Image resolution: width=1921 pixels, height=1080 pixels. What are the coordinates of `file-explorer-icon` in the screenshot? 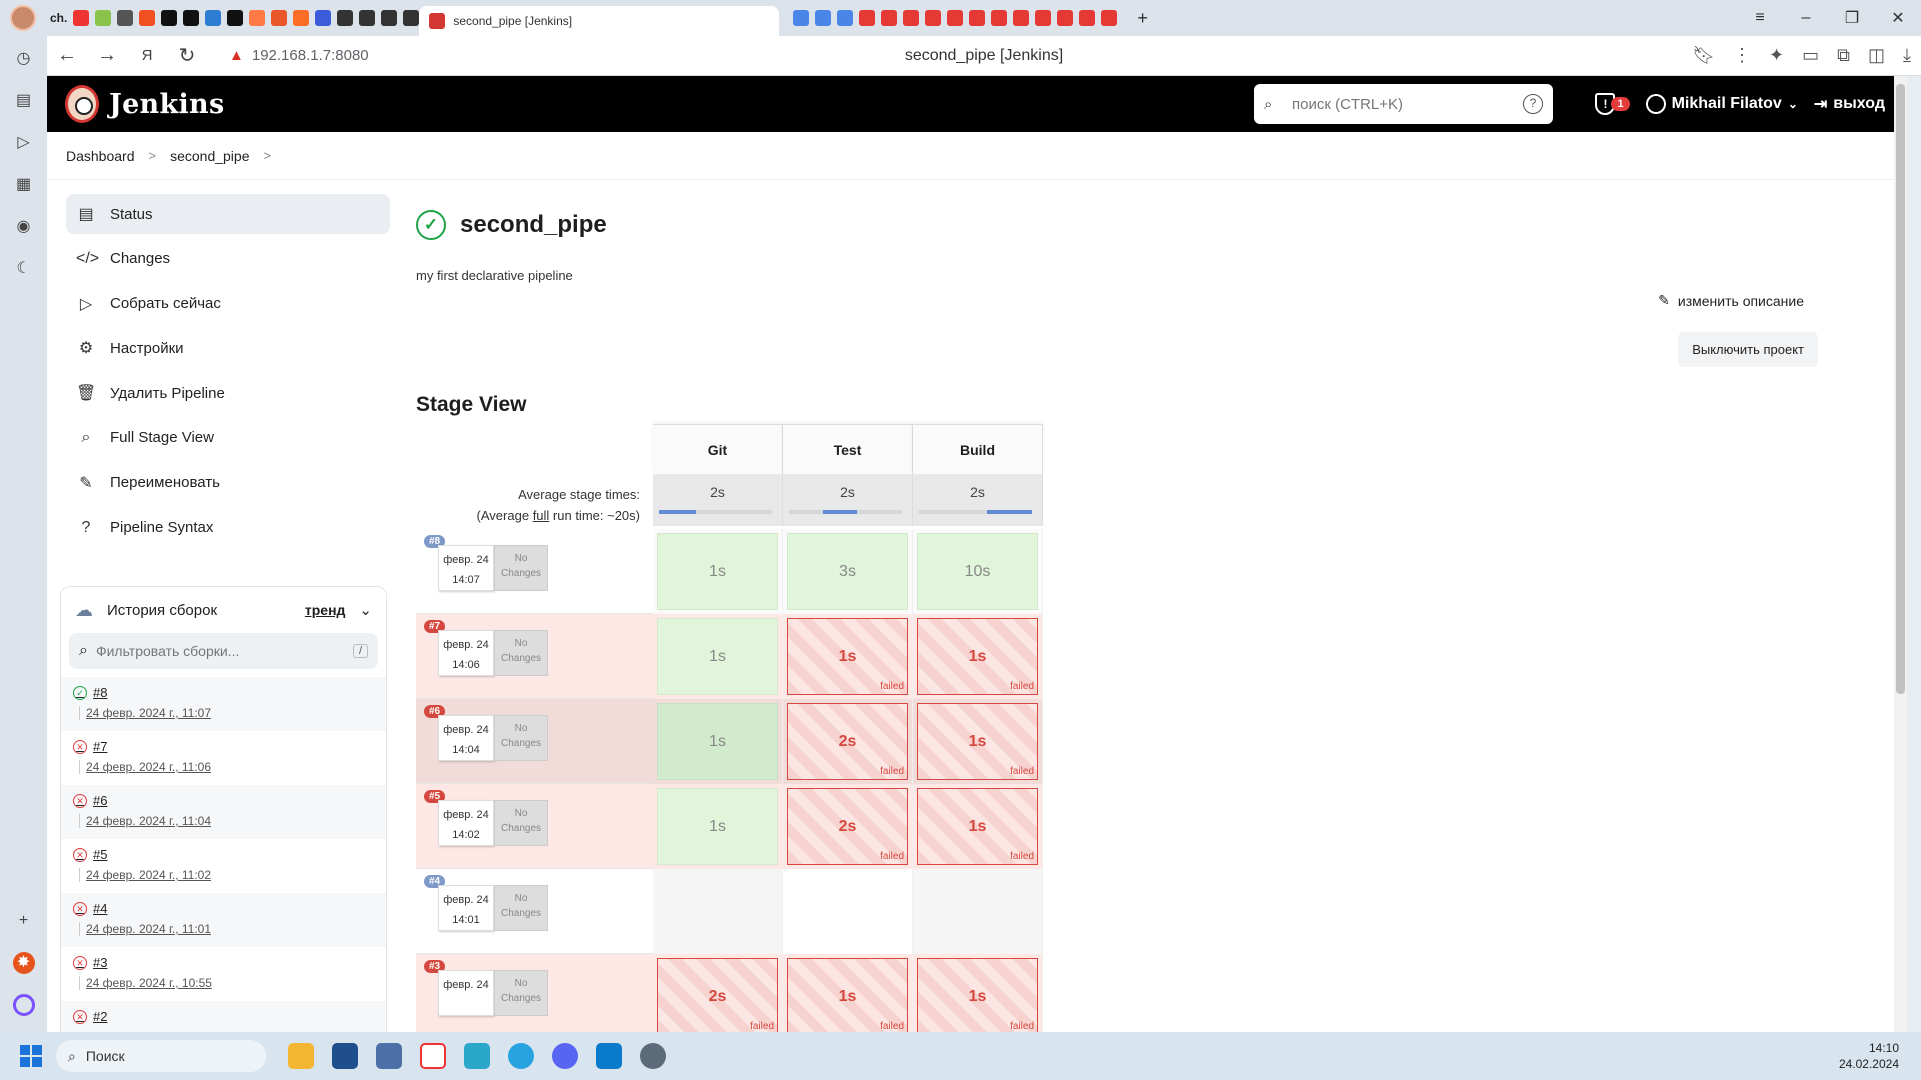 It's located at (301, 1056).